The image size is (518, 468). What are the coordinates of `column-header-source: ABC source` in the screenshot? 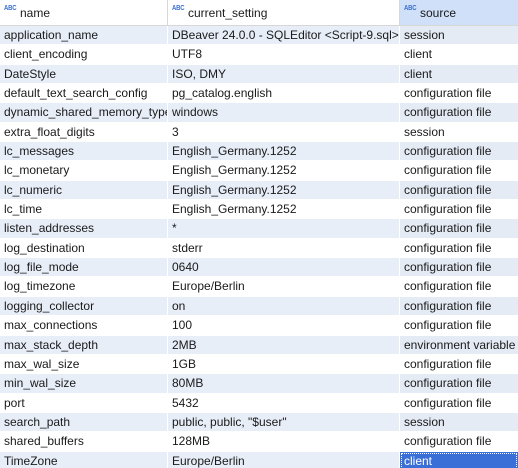 It's located at (459, 12).